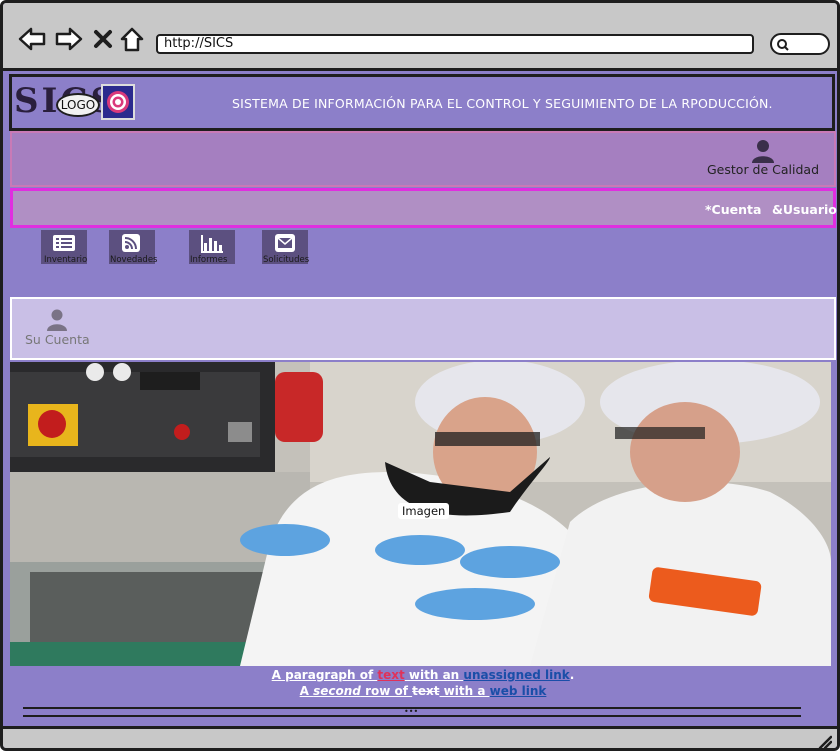 The height and width of the screenshot is (751, 840). I want to click on home-icon, so click(132, 39).